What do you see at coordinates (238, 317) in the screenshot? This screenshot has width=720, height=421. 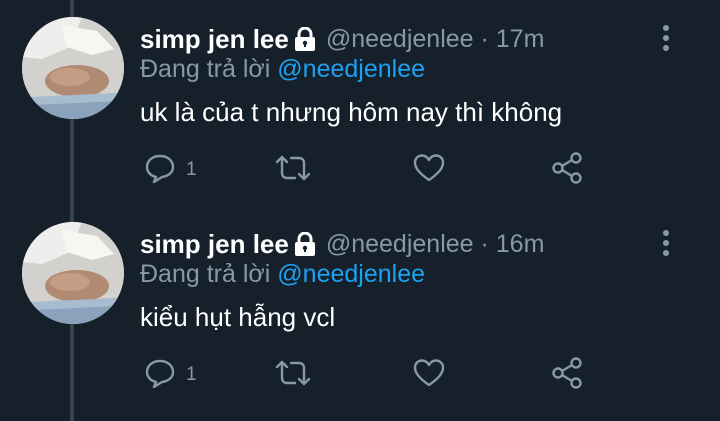 I see `tweet-text: kiểu hụt hẫng vcl` at bounding box center [238, 317].